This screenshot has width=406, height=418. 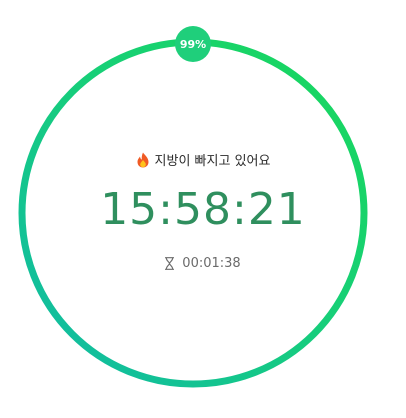 I want to click on progress-percent-label: 99%, so click(x=193, y=44).